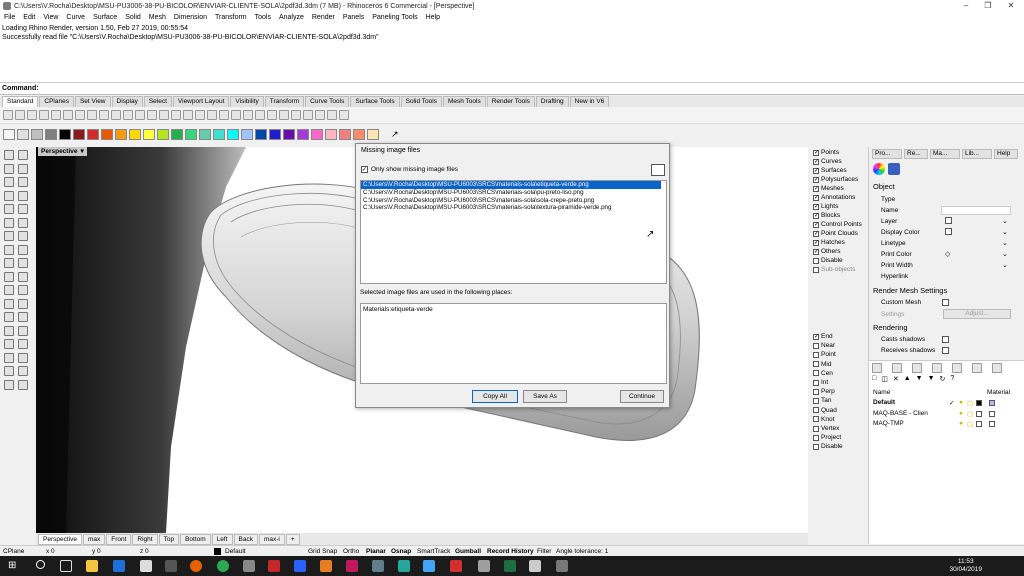  Describe the element at coordinates (1005, 265) in the screenshot. I see `chevron-down-icon: ⌄` at that location.